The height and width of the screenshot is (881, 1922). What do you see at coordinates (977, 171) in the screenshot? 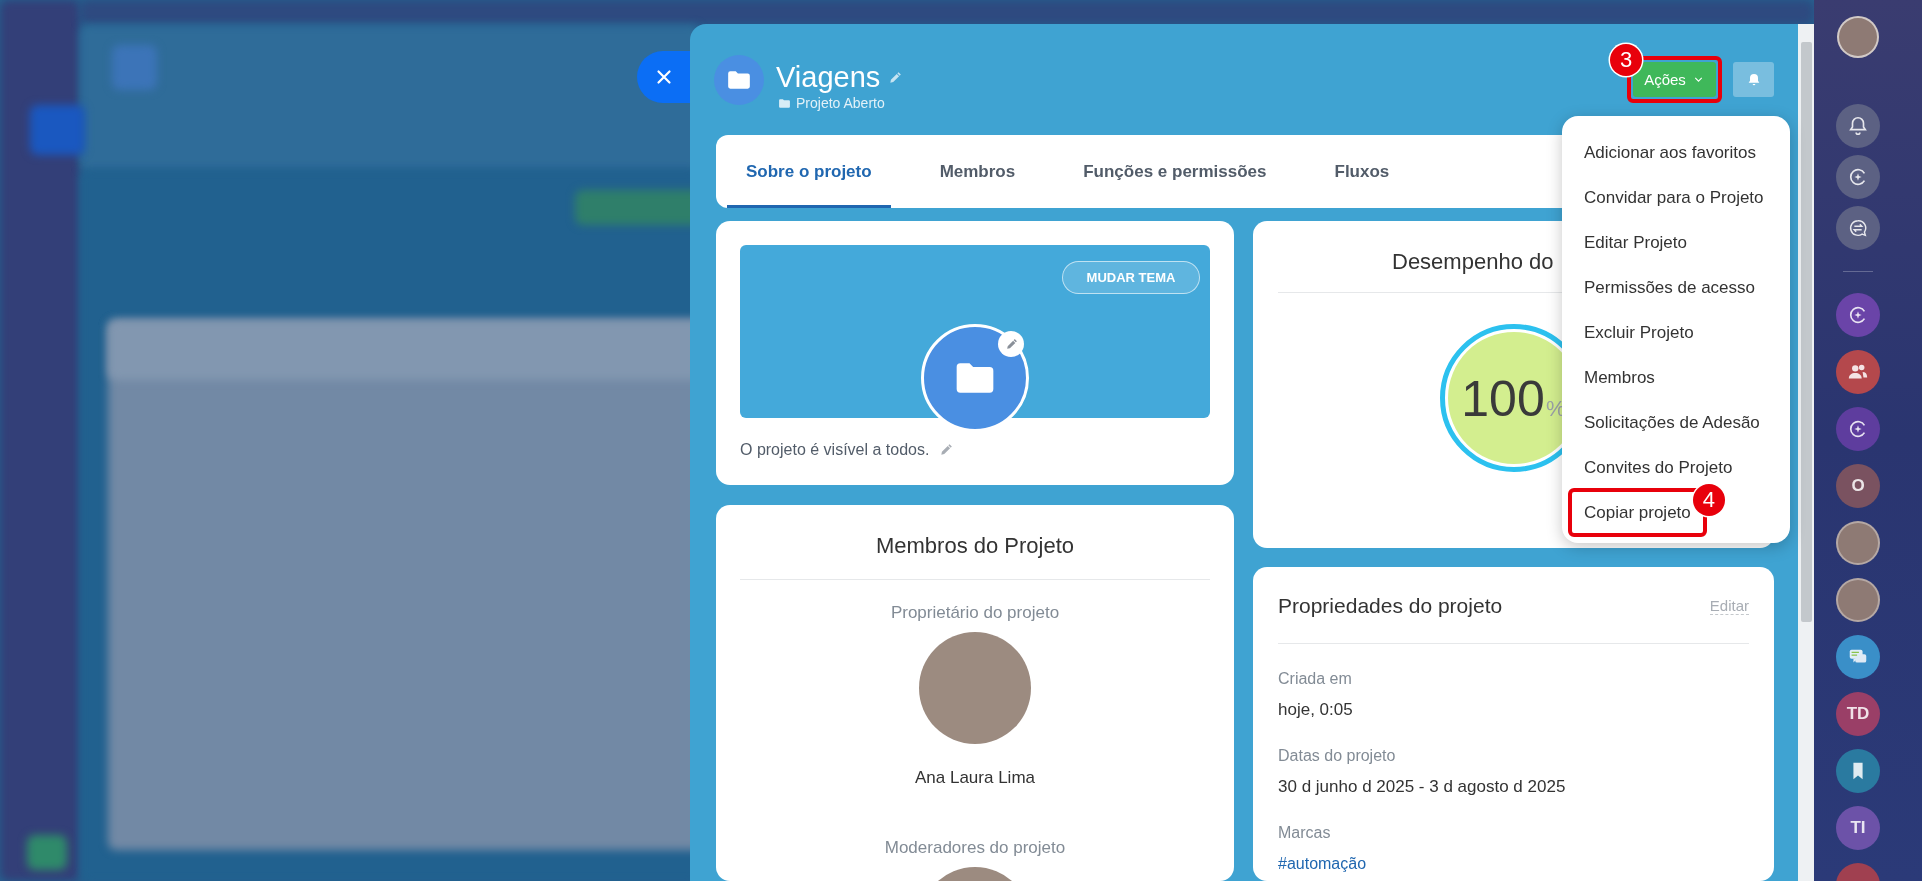
I see `tab: Membros` at bounding box center [977, 171].